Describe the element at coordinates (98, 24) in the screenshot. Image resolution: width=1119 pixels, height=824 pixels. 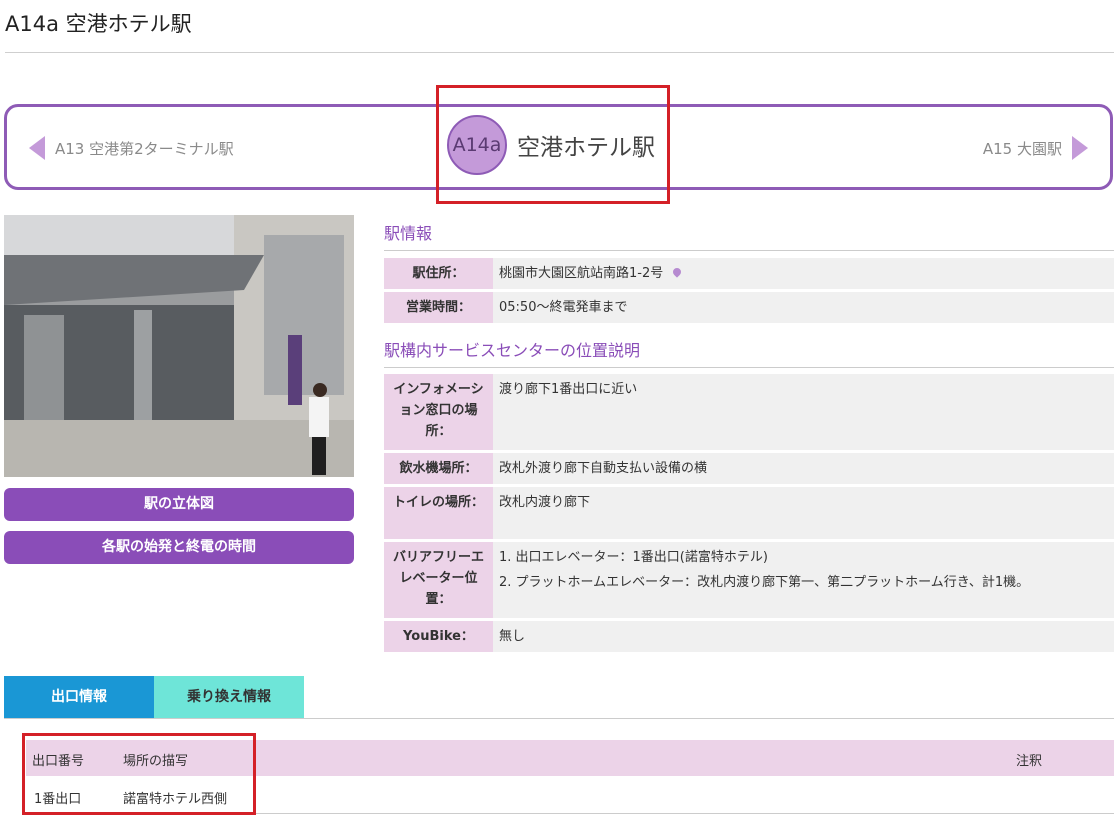
I see `page-title: A14a 空港ホテル駅` at that location.